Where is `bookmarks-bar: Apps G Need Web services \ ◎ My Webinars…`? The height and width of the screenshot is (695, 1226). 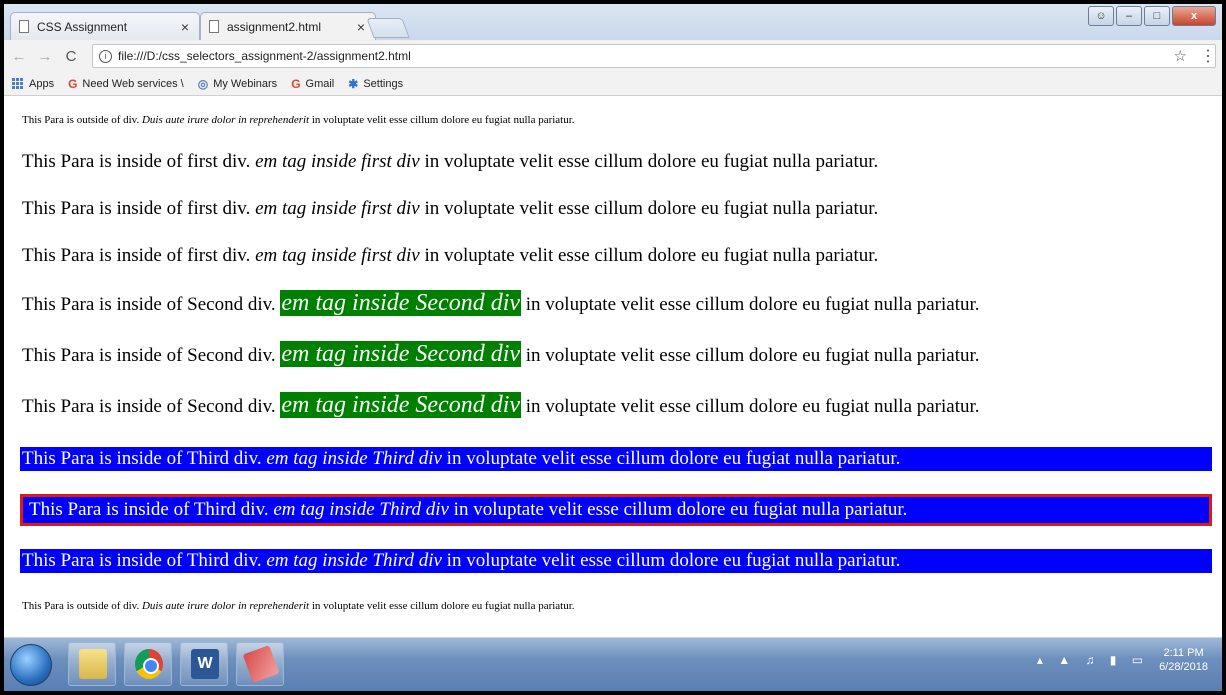 bookmarks-bar: Apps G Need Web services \ ◎ My Webinars… is located at coordinates (613, 84).